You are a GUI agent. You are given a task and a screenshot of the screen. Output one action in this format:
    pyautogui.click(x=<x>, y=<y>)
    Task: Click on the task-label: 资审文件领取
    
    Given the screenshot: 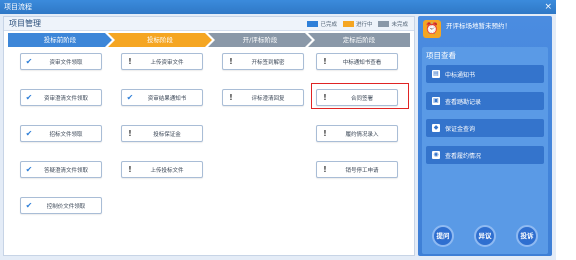 What is the action you would take?
    pyautogui.click(x=66, y=62)
    